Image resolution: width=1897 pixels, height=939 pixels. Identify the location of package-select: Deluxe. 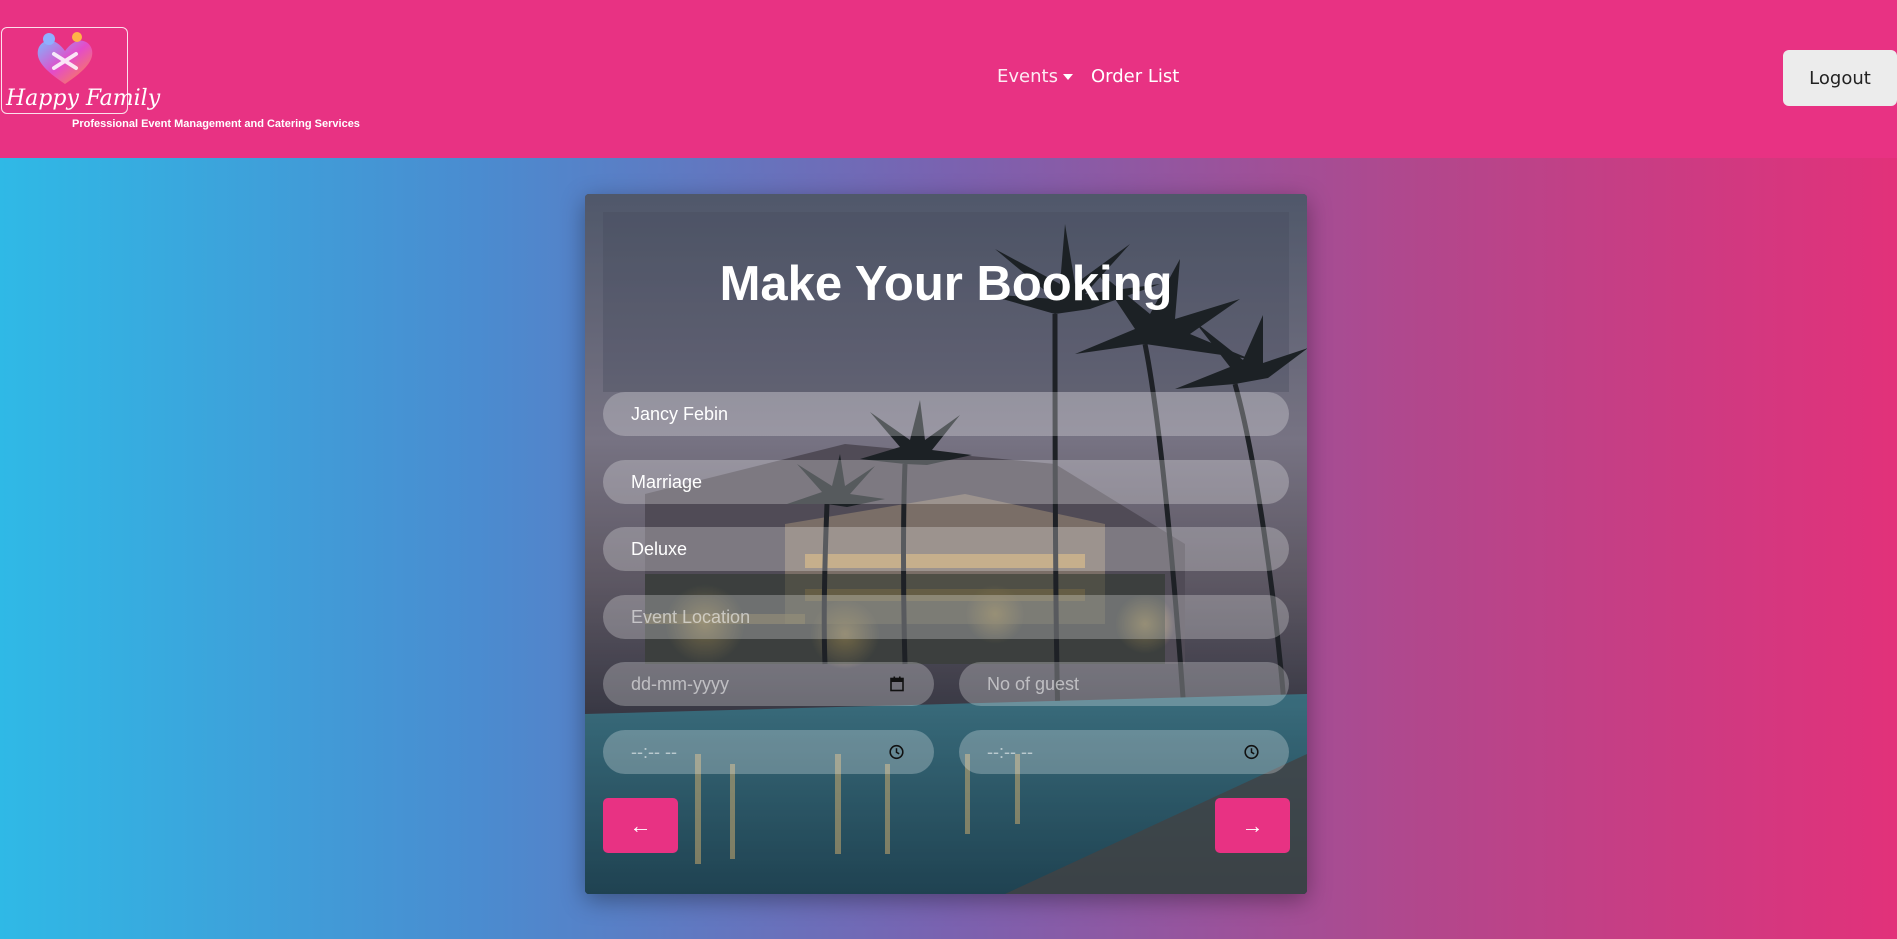
(946, 549).